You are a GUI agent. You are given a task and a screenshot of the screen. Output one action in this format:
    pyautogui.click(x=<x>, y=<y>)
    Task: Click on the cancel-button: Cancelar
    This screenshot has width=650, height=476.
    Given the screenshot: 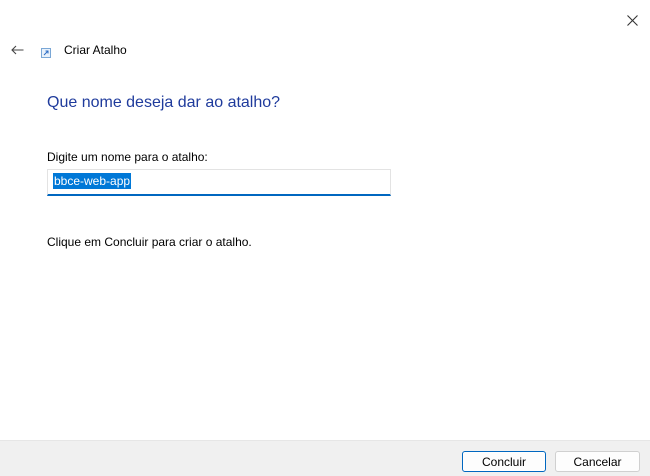 What is the action you would take?
    pyautogui.click(x=597, y=461)
    